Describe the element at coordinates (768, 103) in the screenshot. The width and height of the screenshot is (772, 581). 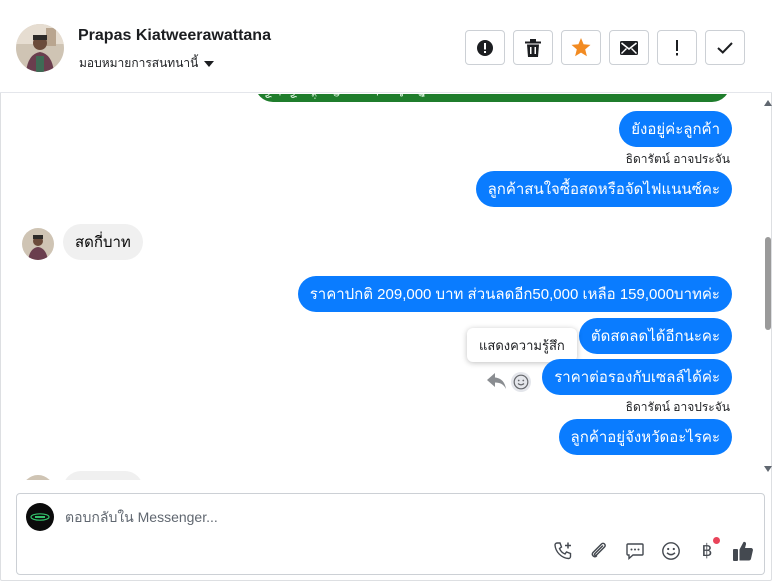
I see `scroll-up-arrow-icon` at that location.